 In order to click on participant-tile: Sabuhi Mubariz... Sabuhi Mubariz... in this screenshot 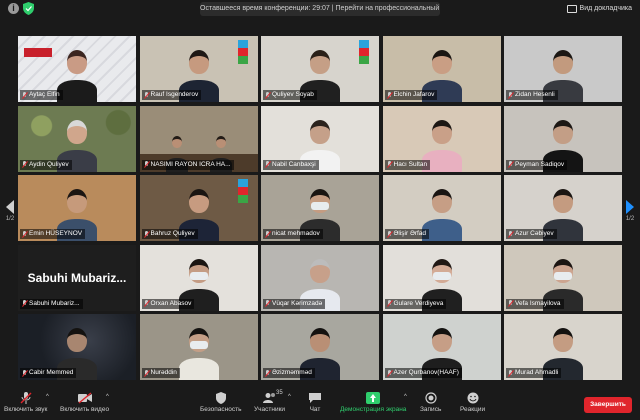, I will do `click(77, 277)`.